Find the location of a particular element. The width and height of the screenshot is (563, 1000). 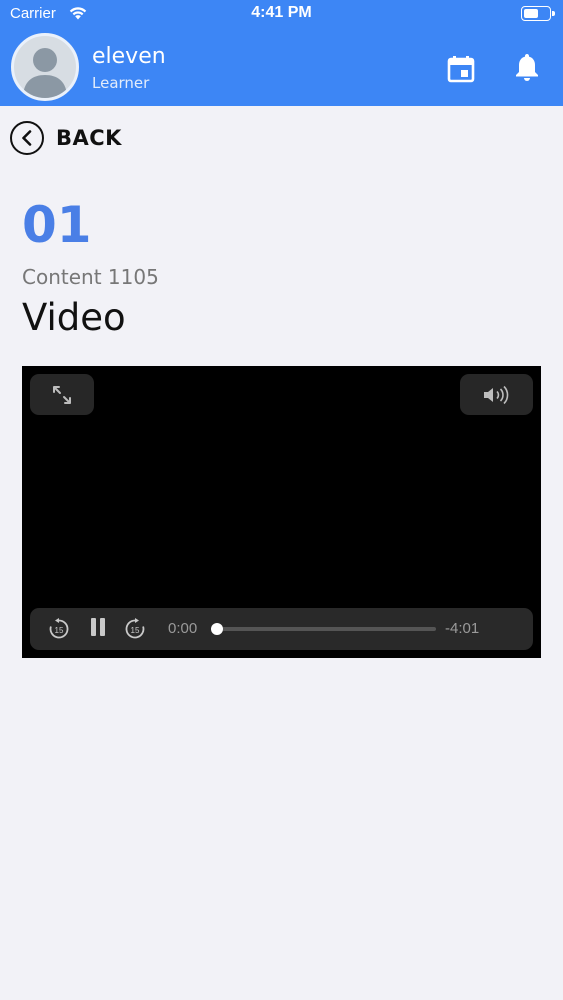

avatar is located at coordinates (45, 67).